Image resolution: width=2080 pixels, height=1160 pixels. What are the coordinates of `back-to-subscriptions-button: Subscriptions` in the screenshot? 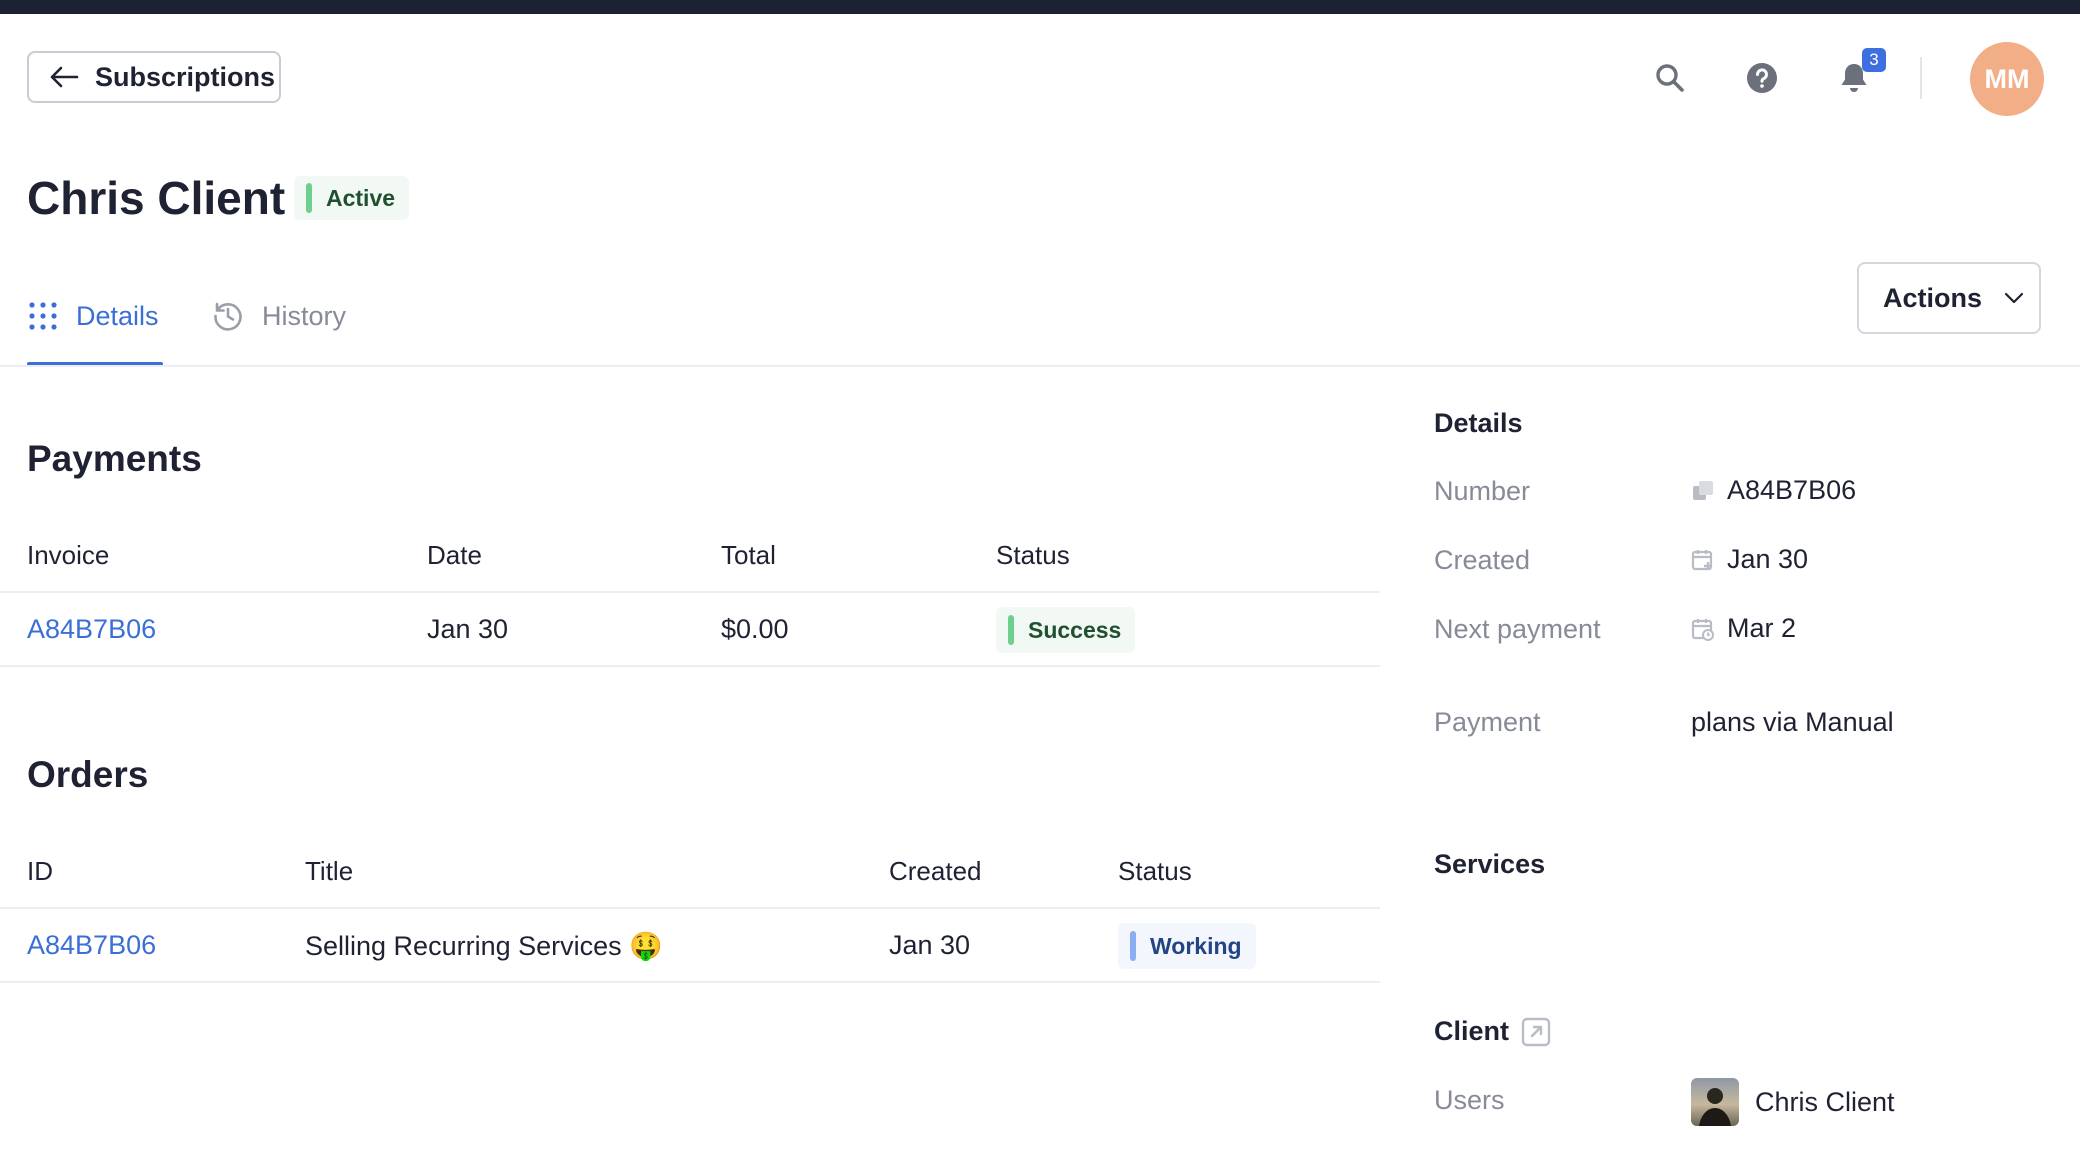 It's located at (154, 77).